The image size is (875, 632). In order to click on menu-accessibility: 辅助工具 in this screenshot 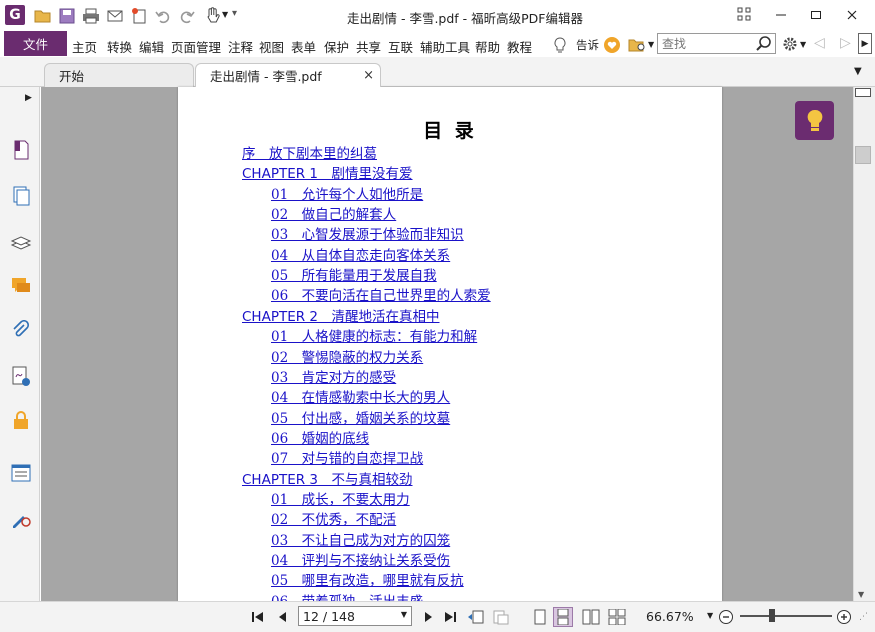, I will do `click(445, 46)`.